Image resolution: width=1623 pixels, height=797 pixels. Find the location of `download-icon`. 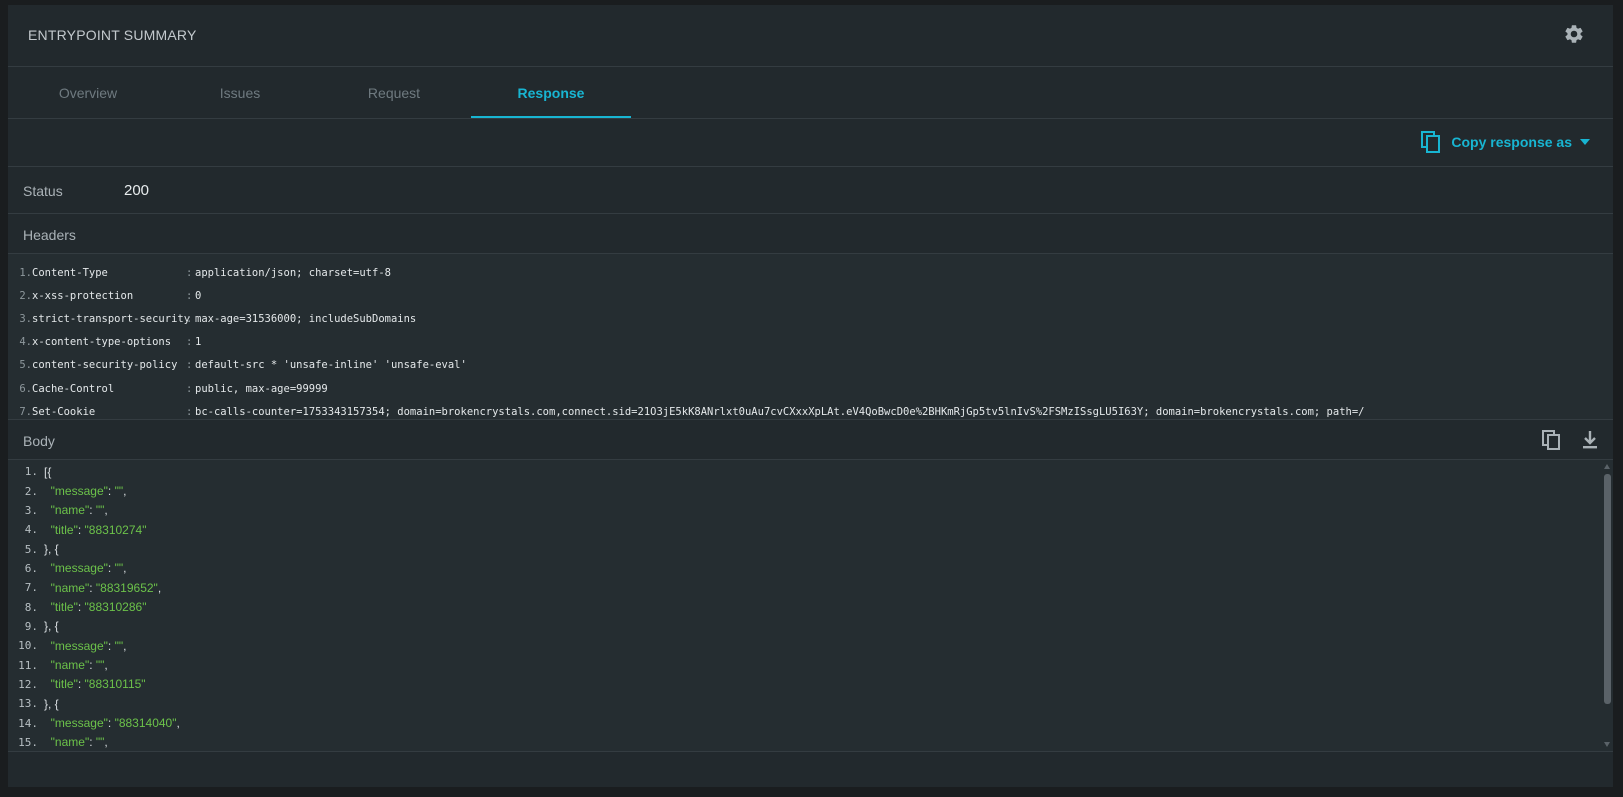

download-icon is located at coordinates (1590, 440).